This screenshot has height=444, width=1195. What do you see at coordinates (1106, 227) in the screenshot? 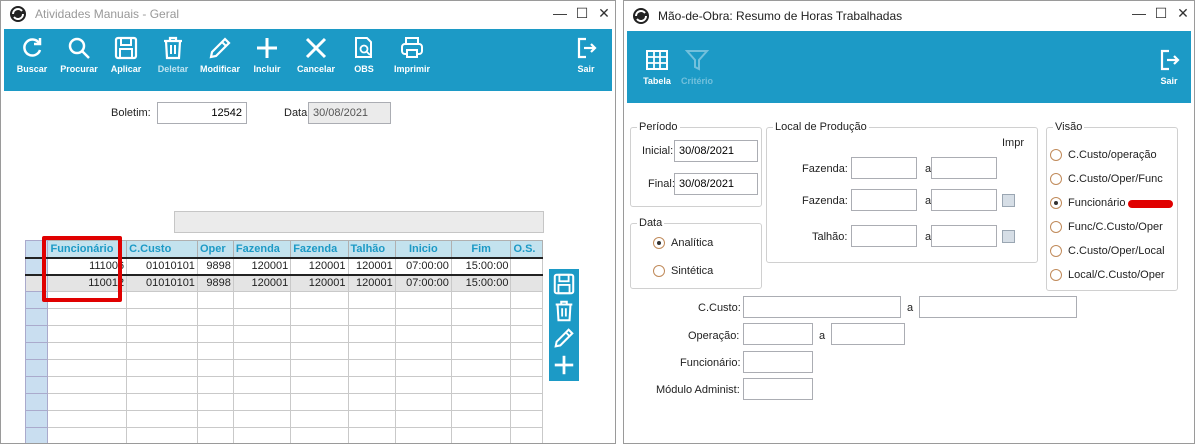
I see `radio-func-ccusto-oper: Func/C.Custo/Oper` at bounding box center [1106, 227].